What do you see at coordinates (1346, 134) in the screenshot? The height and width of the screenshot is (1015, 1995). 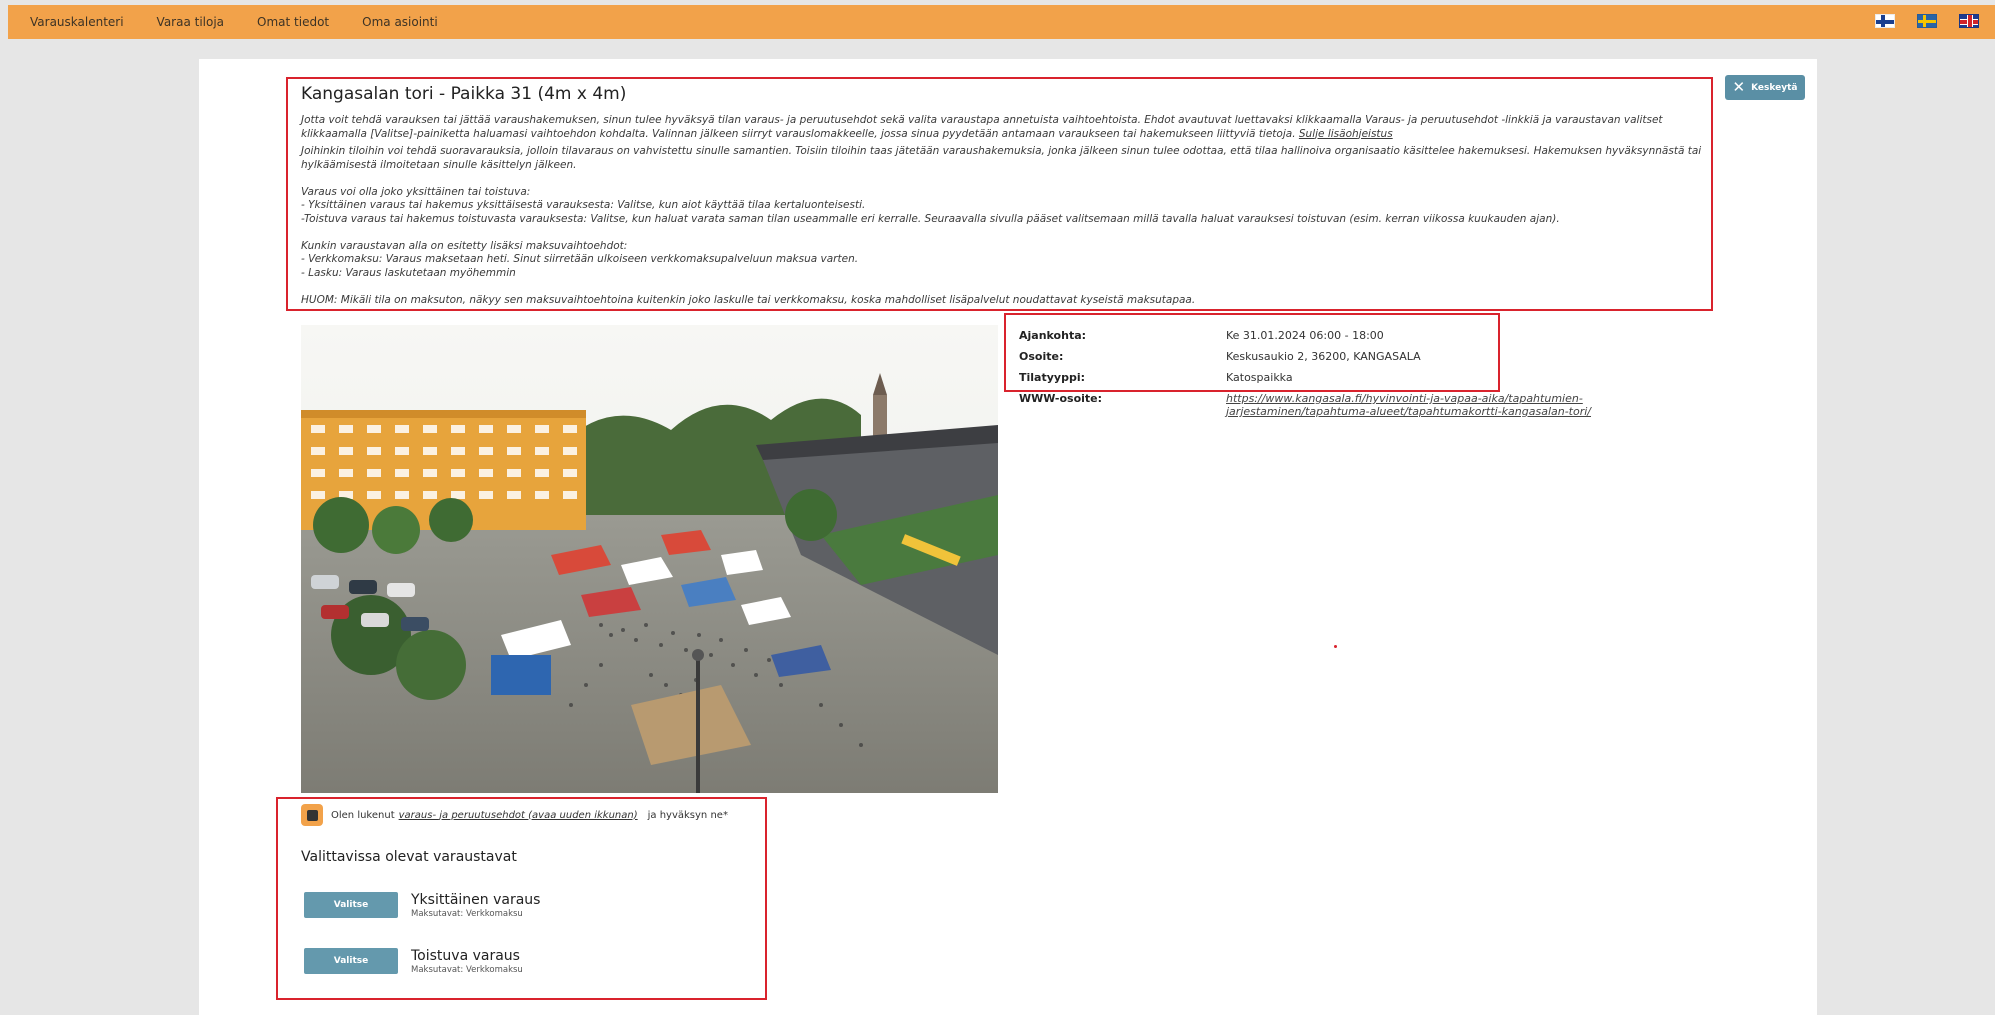 I see `hide-instructions-link: Sulje lisäohjeistus` at bounding box center [1346, 134].